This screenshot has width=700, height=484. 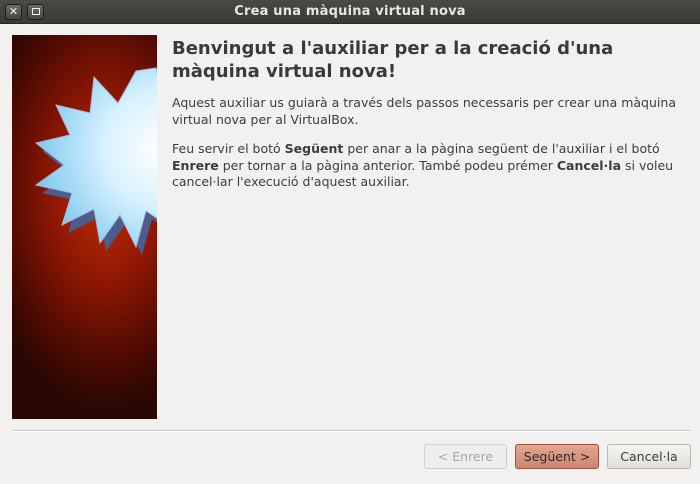 What do you see at coordinates (228, 148) in the screenshot?
I see `instructions-text-1: Feu servir el botó` at bounding box center [228, 148].